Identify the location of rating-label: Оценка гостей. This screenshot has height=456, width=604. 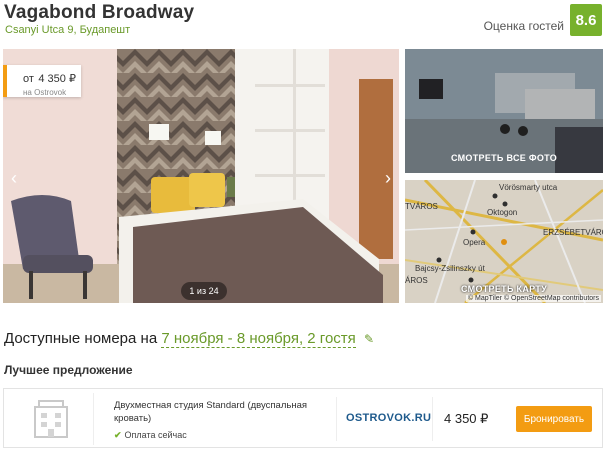
(523, 26).